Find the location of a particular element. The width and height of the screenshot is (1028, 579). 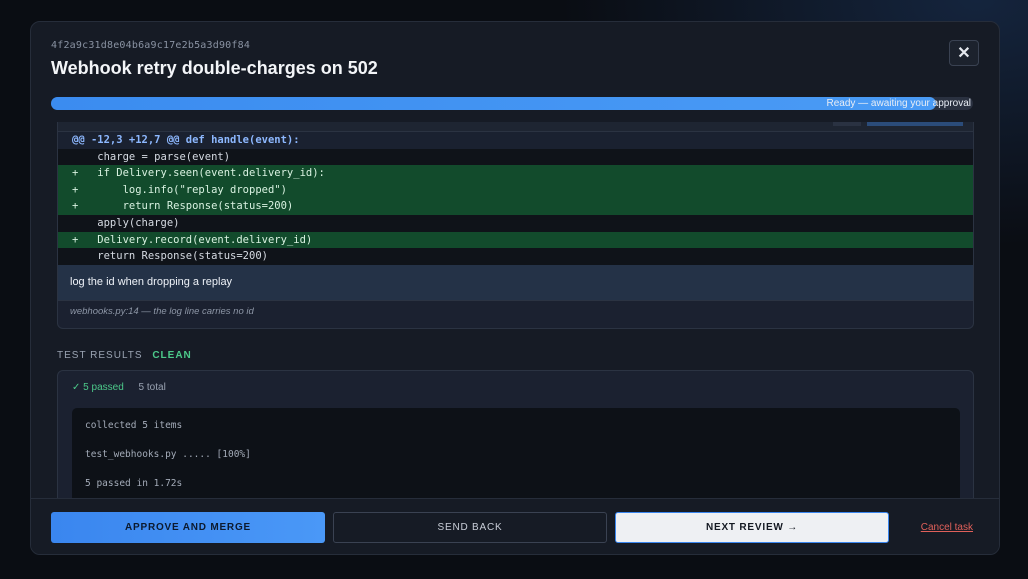

progress-label: Ready — awaiting your approval is located at coordinates (898, 103).